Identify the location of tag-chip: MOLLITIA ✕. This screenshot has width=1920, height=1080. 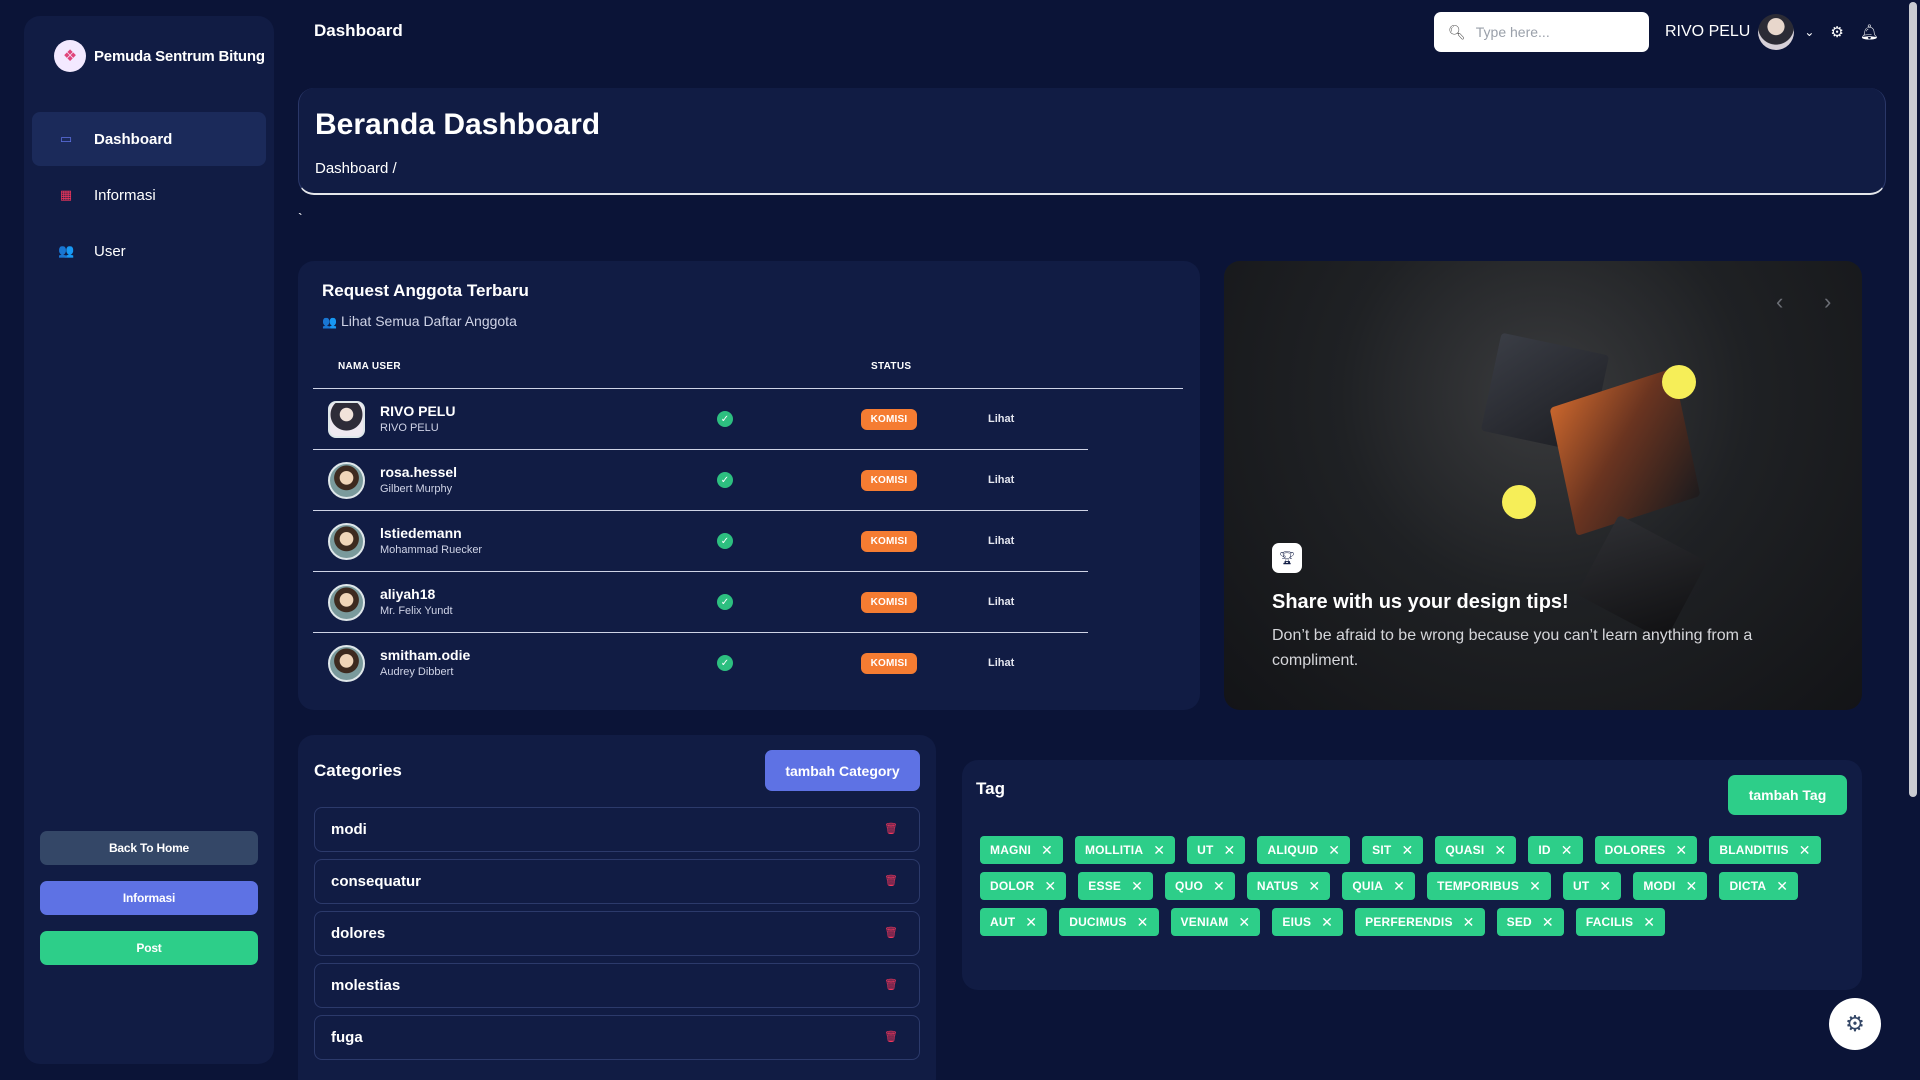
(1125, 850).